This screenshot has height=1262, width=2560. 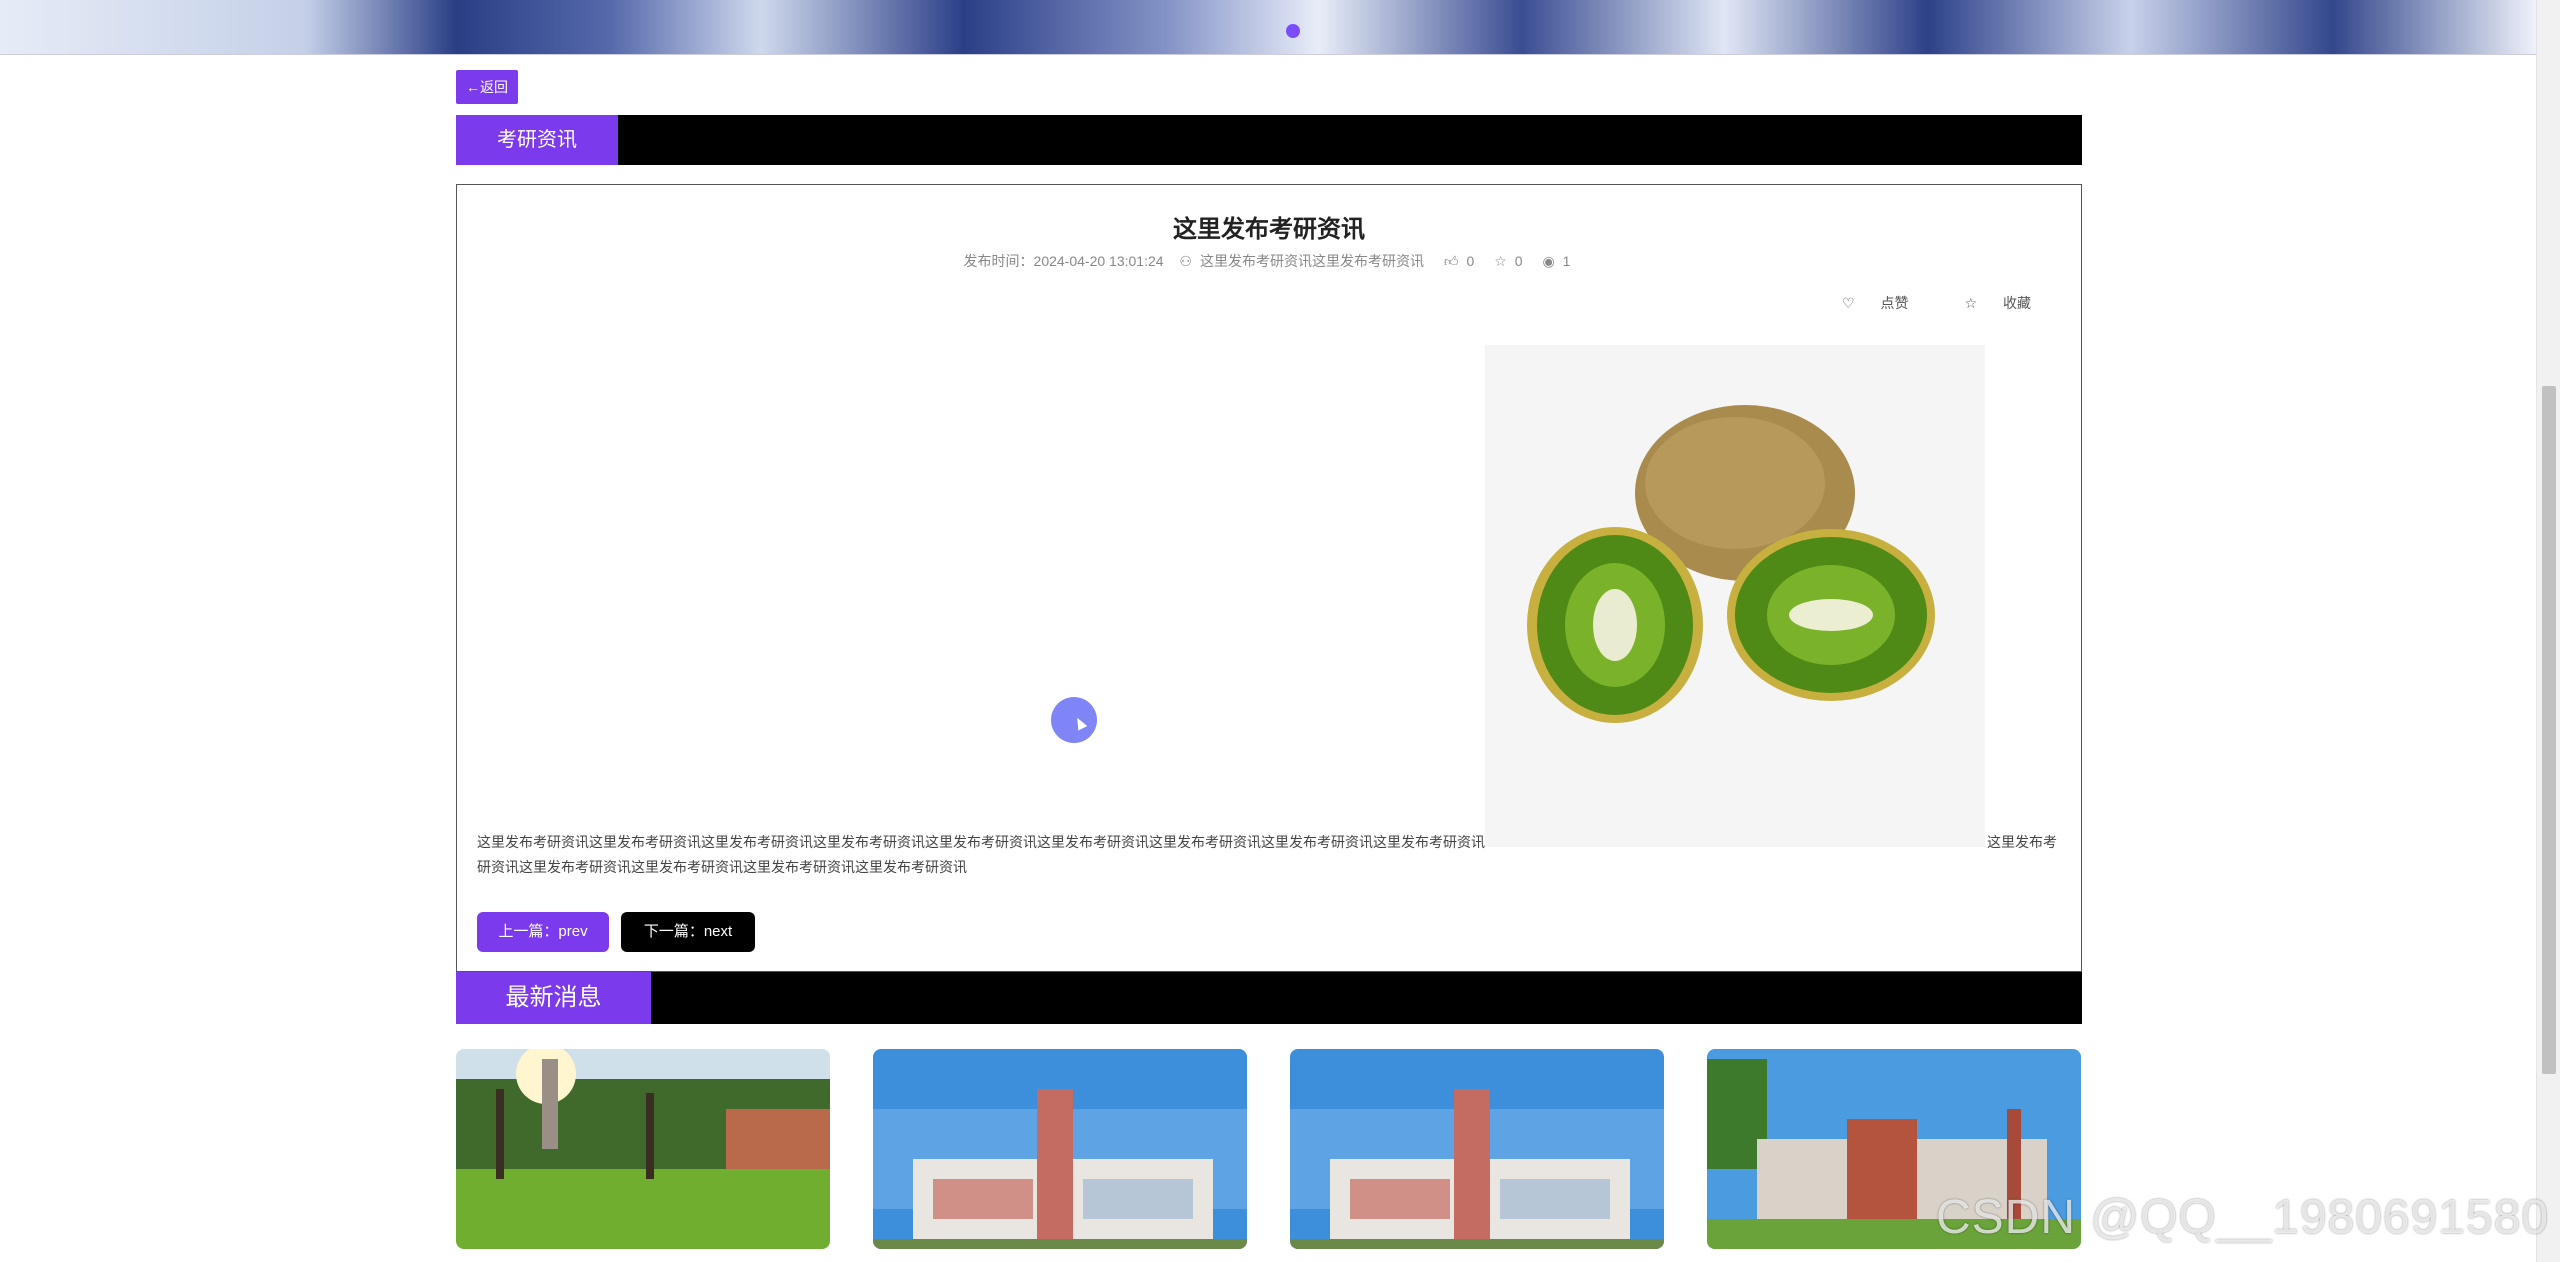 I want to click on back-button: ←返回, so click(x=487, y=87).